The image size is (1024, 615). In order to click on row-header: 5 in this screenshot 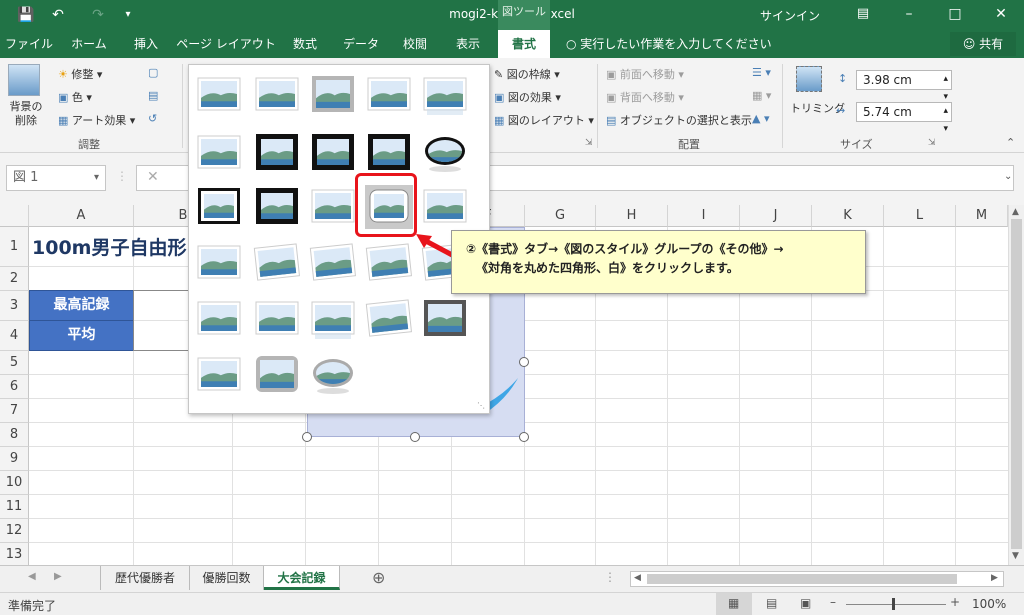, I will do `click(14, 363)`.